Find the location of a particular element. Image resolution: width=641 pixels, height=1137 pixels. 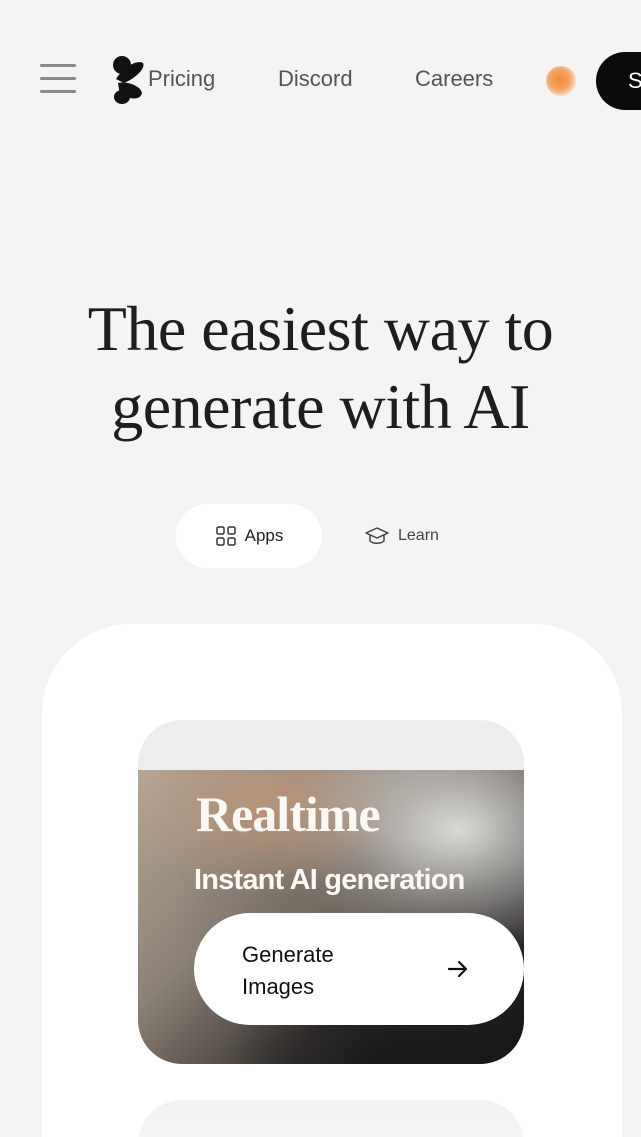

arrow-right-icon is located at coordinates (457, 969).